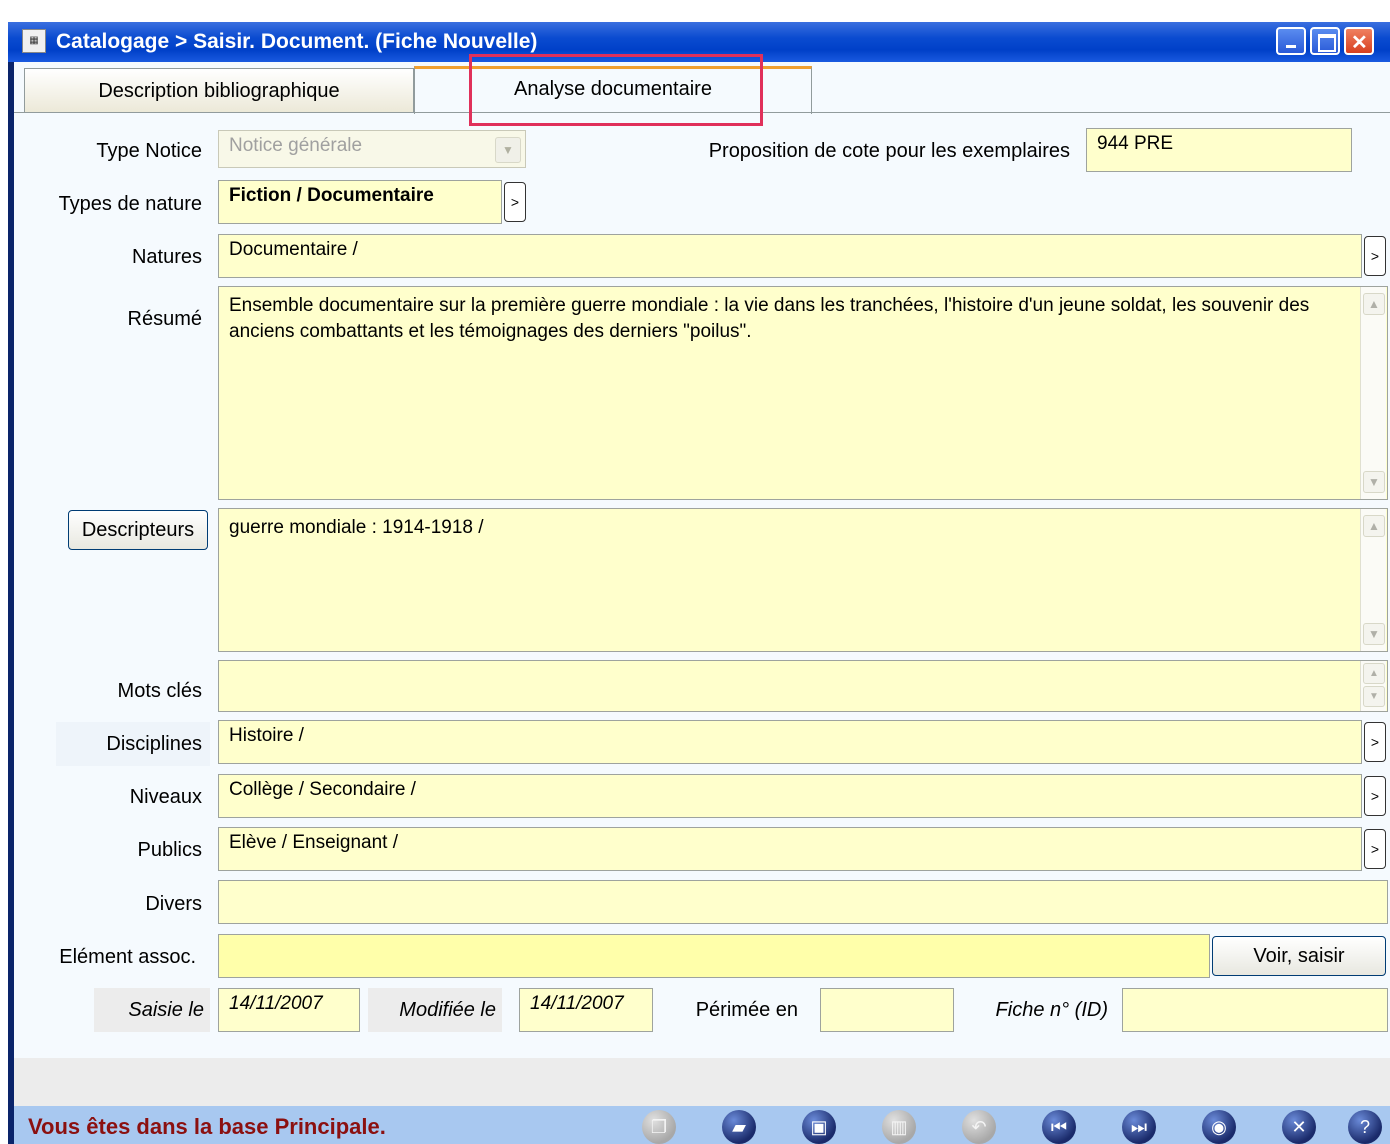 The image size is (1390, 1144). What do you see at coordinates (127, 957) in the screenshot?
I see `element-assoc-label: Elément assoc.` at bounding box center [127, 957].